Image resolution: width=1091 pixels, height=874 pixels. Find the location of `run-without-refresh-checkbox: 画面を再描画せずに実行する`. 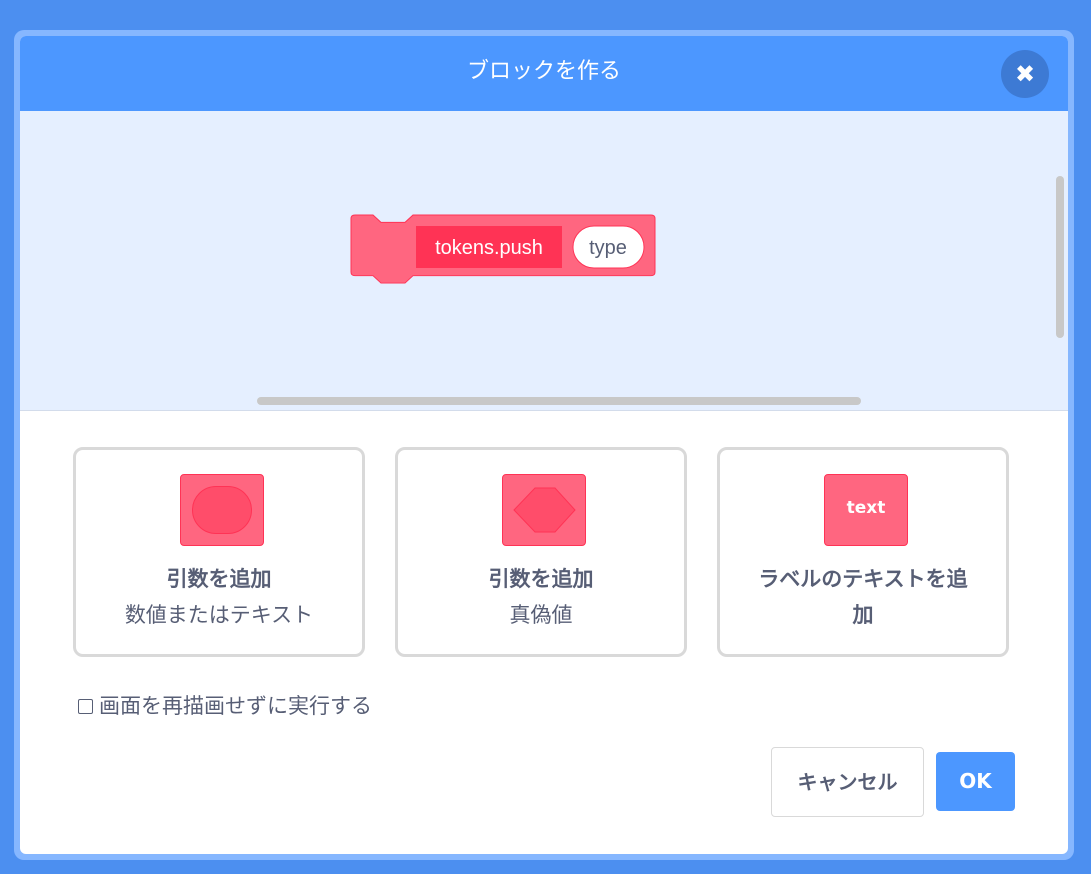

run-without-refresh-checkbox: 画面を再描画せずに実行する is located at coordinates (225, 706).